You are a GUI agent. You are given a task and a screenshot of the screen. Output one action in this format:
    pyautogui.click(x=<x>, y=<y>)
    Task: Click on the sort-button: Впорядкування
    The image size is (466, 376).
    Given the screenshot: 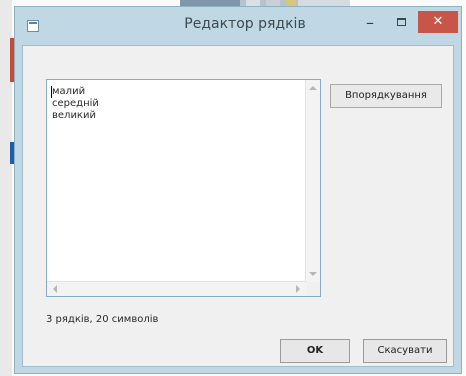 What is the action you would take?
    pyautogui.click(x=386, y=96)
    